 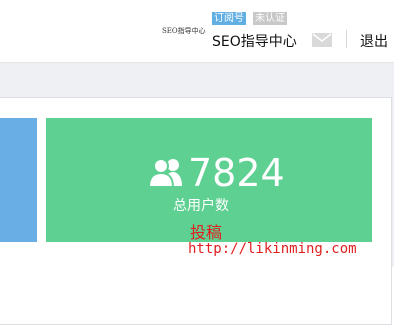 I want to click on total-users-label: 总用户数, so click(x=201, y=206).